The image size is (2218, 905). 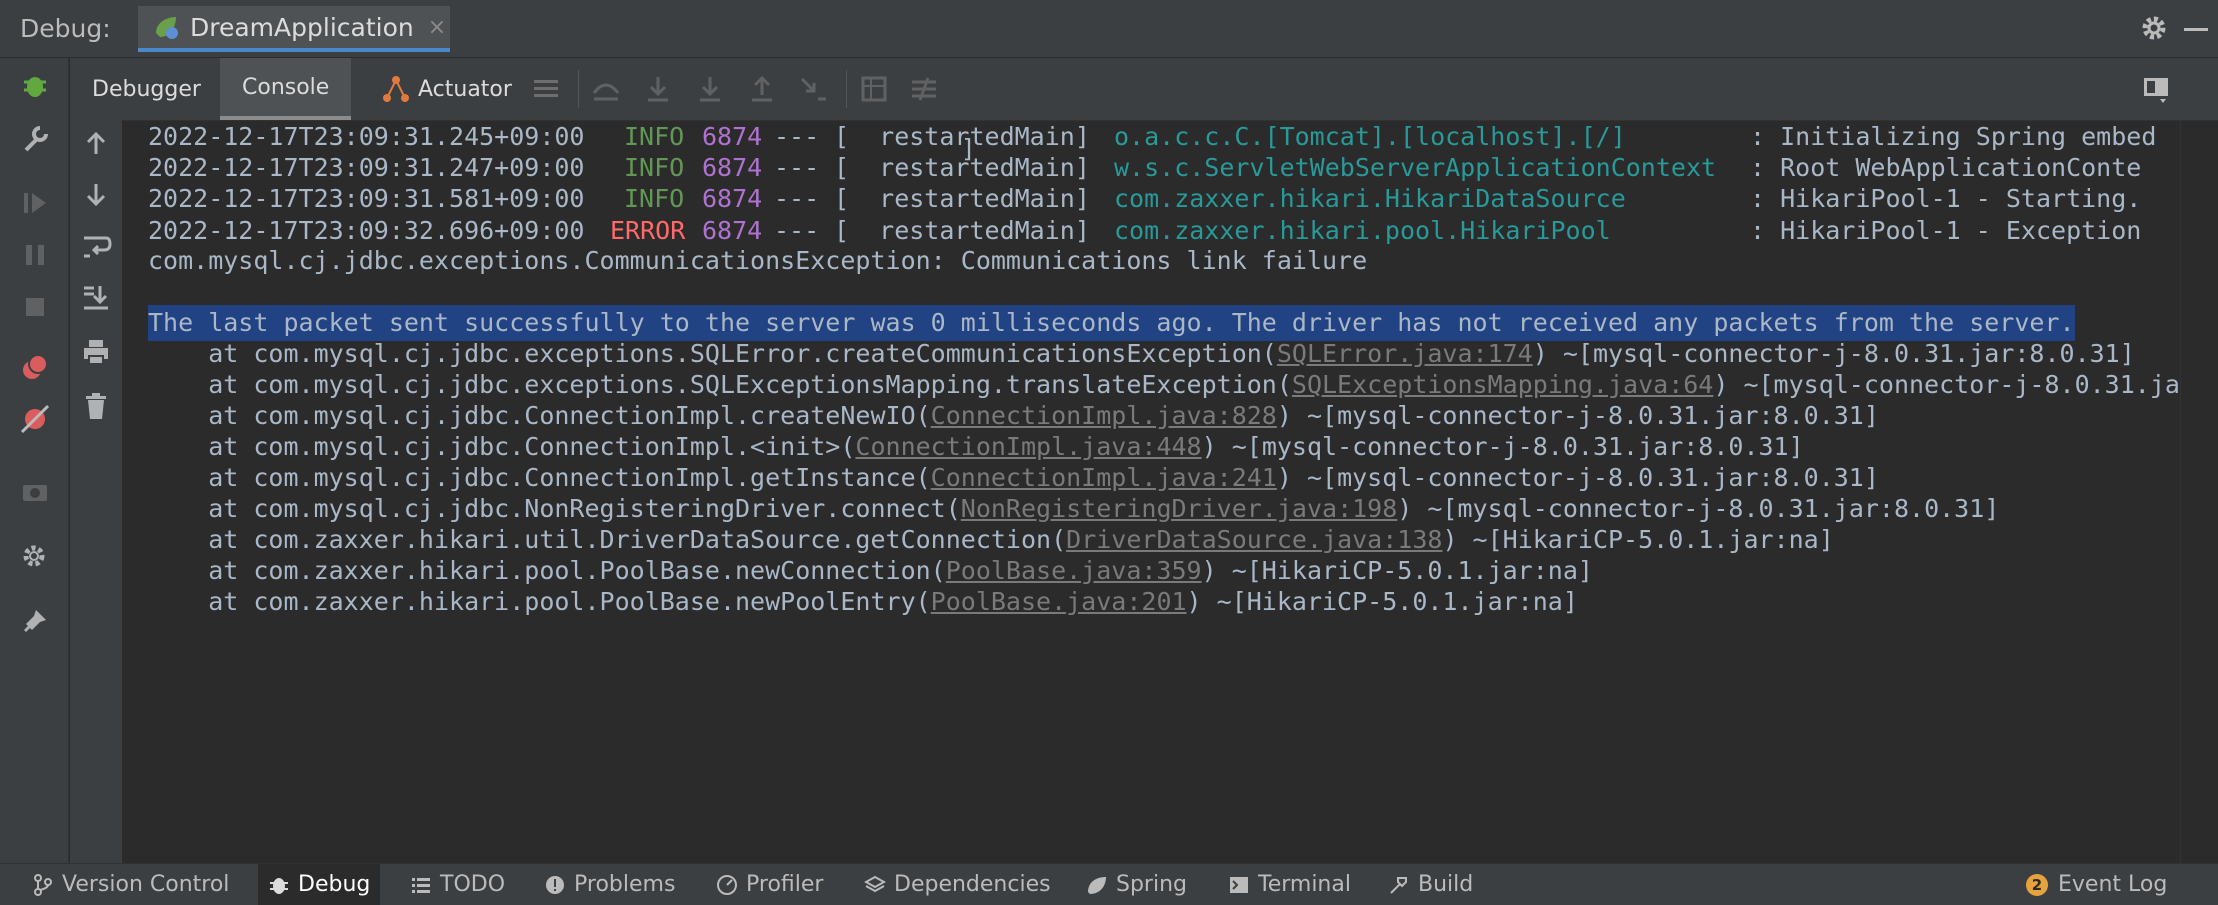 I want to click on list-icon, so click(x=421, y=885).